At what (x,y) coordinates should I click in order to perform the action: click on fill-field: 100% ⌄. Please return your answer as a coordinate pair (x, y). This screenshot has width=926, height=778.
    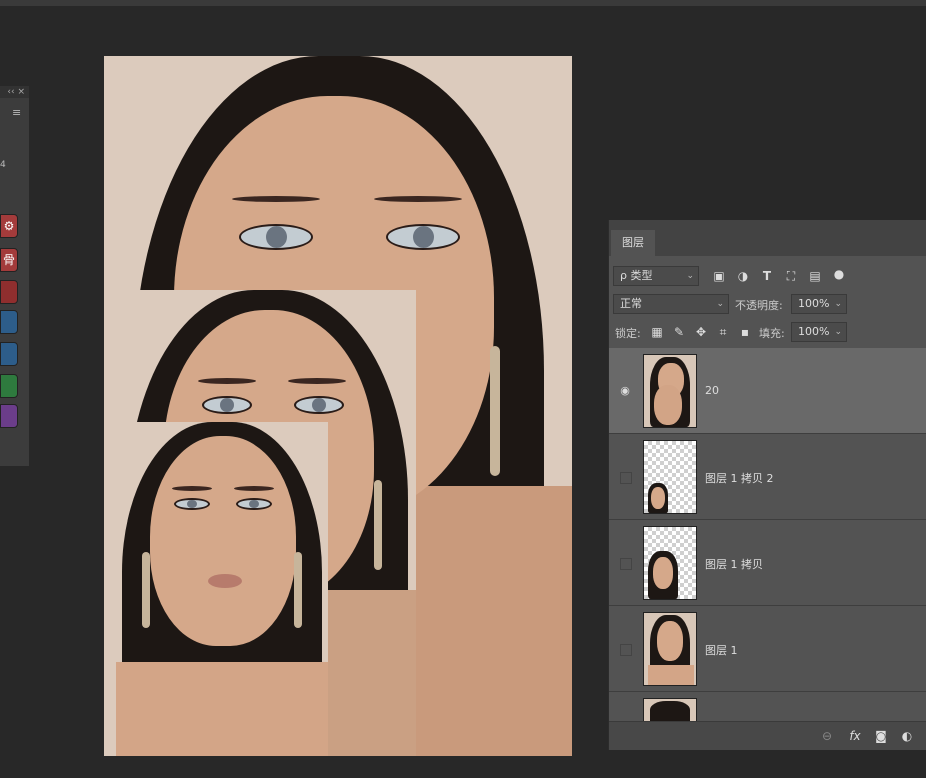
    Looking at the image, I should click on (819, 332).